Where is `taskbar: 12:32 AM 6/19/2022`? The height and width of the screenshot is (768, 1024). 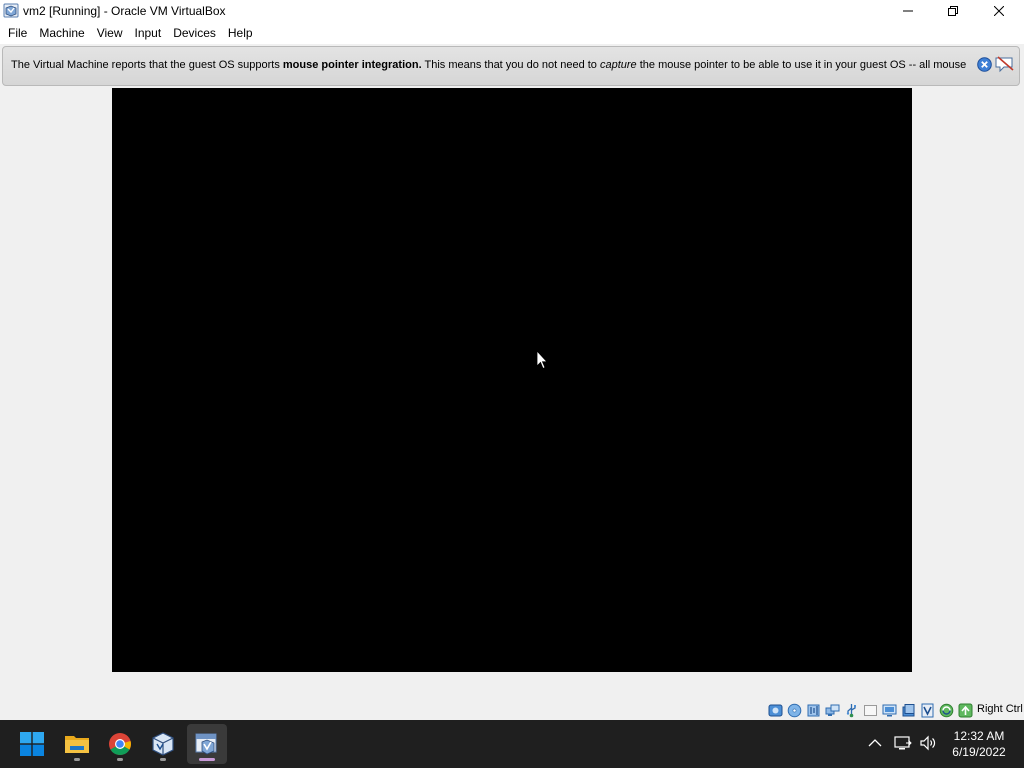 taskbar: 12:32 AM 6/19/2022 is located at coordinates (512, 744).